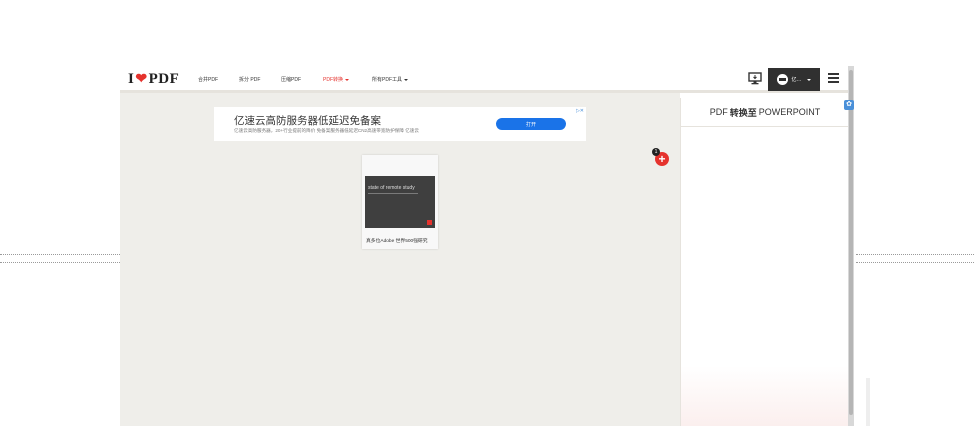 The image size is (974, 436). Describe the element at coordinates (397, 241) in the screenshot. I see `file-name: 真多位Adobe 世界500强研究` at that location.